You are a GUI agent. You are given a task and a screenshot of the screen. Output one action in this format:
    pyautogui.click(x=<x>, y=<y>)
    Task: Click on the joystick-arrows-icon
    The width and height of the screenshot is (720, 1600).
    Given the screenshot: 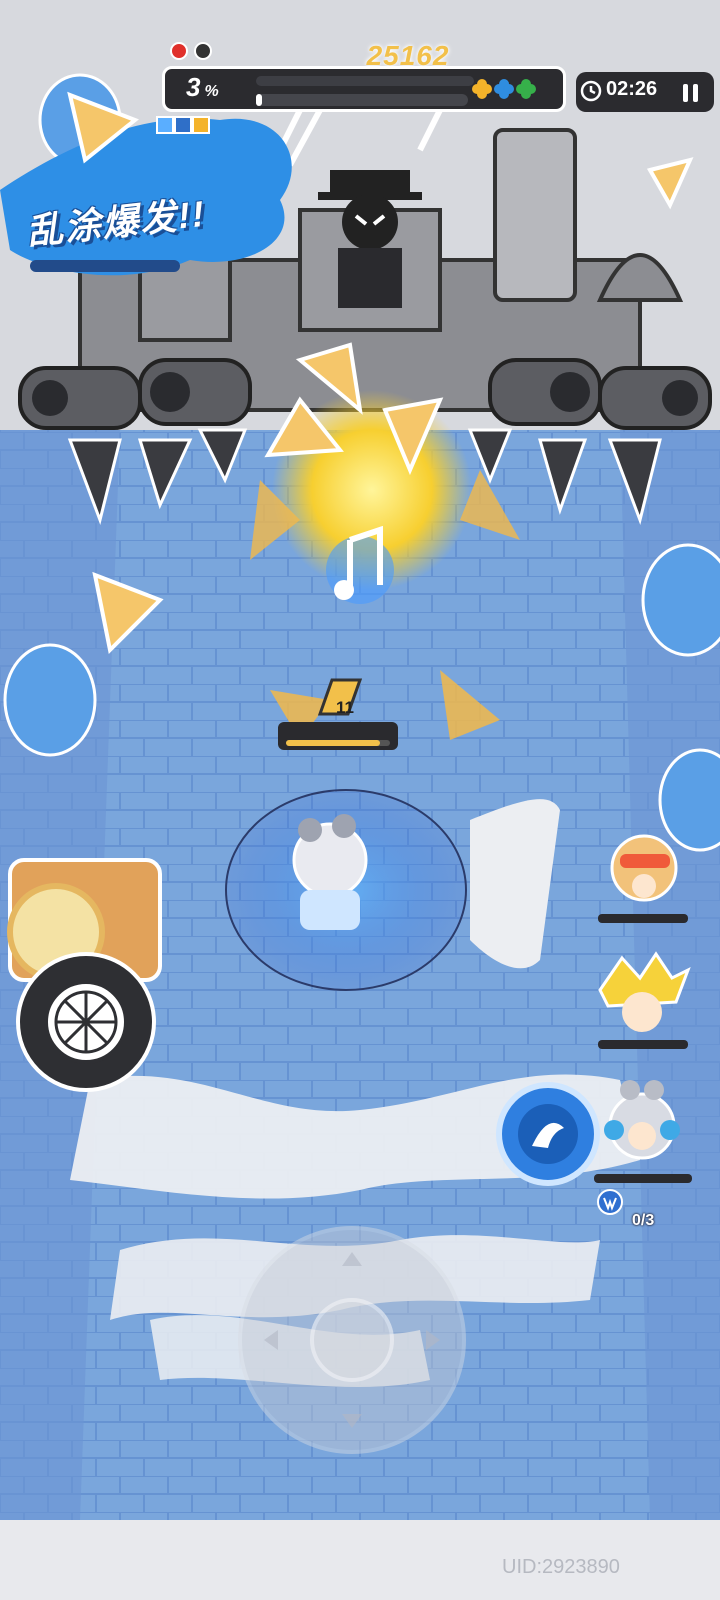 What is the action you would take?
    pyautogui.click(x=352, y=1340)
    